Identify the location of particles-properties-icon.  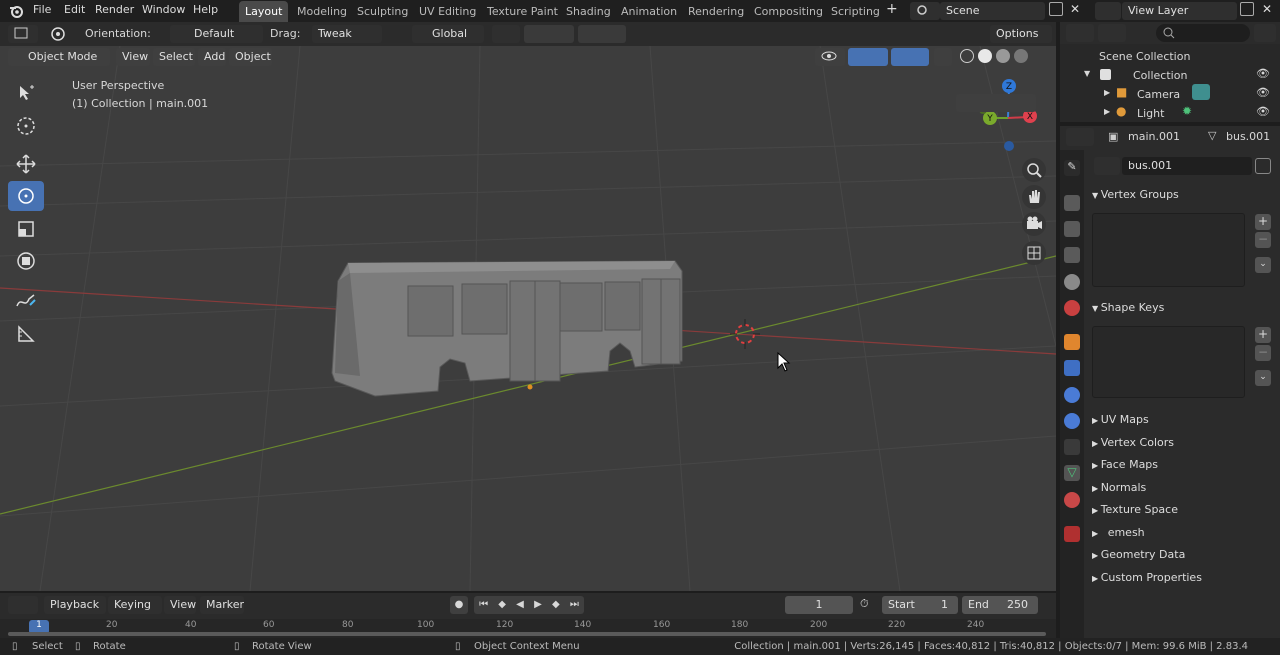
(1072, 395).